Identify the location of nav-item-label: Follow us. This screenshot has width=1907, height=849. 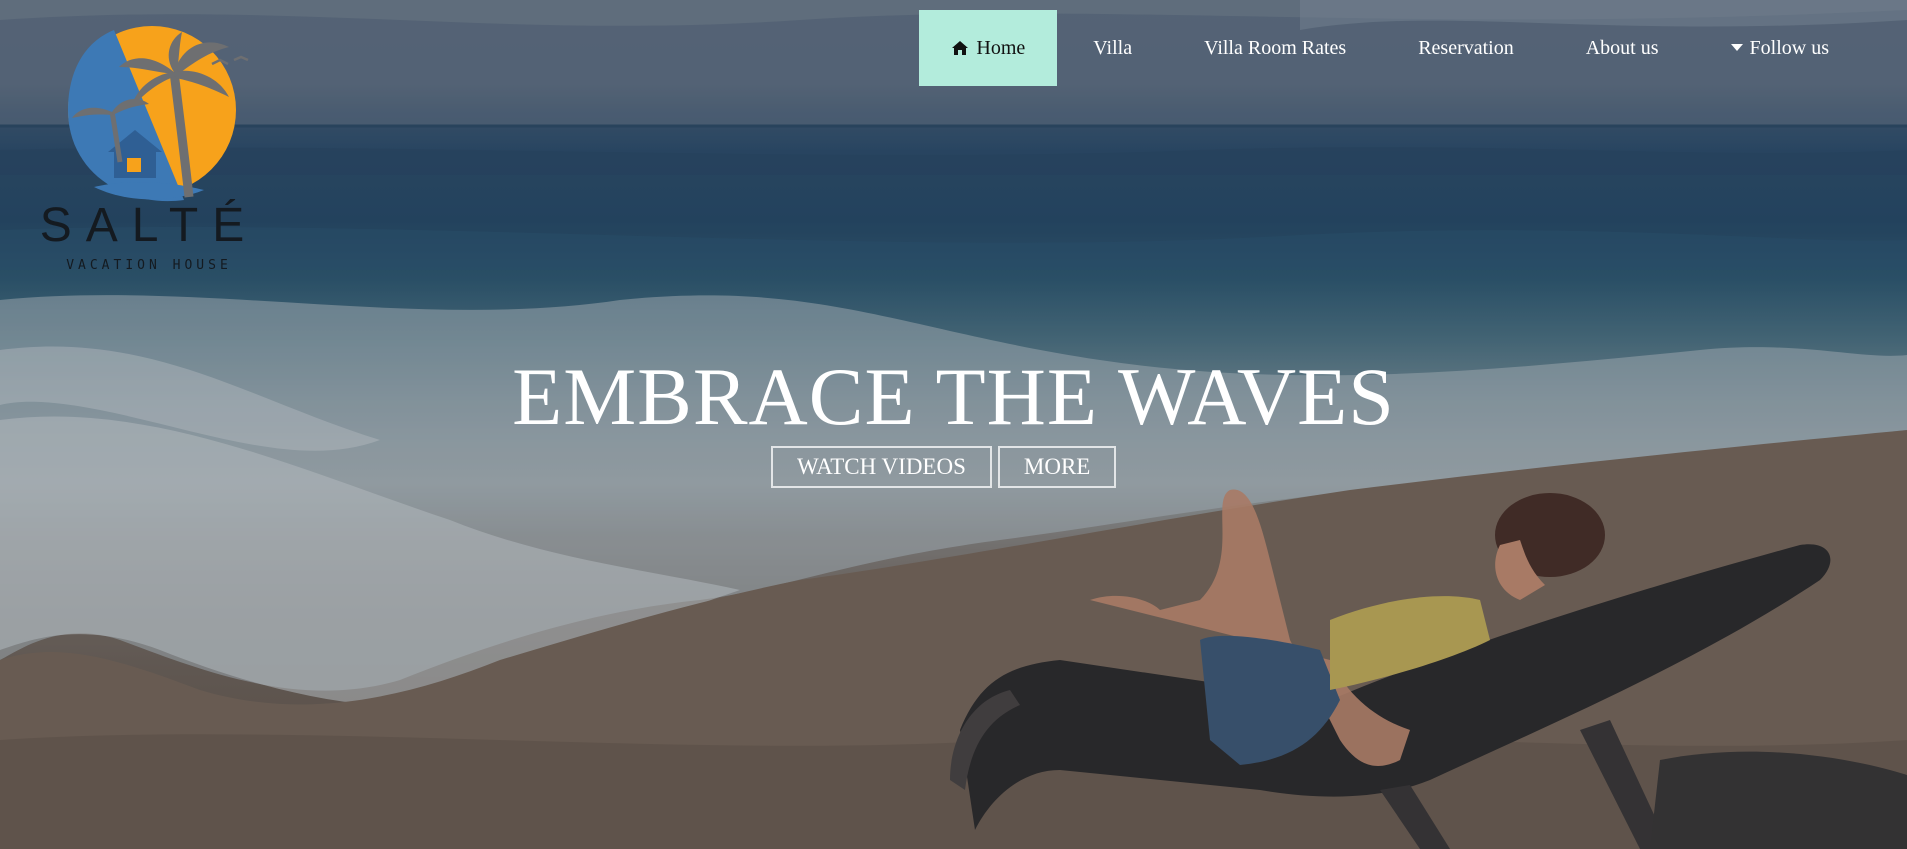
(1789, 47).